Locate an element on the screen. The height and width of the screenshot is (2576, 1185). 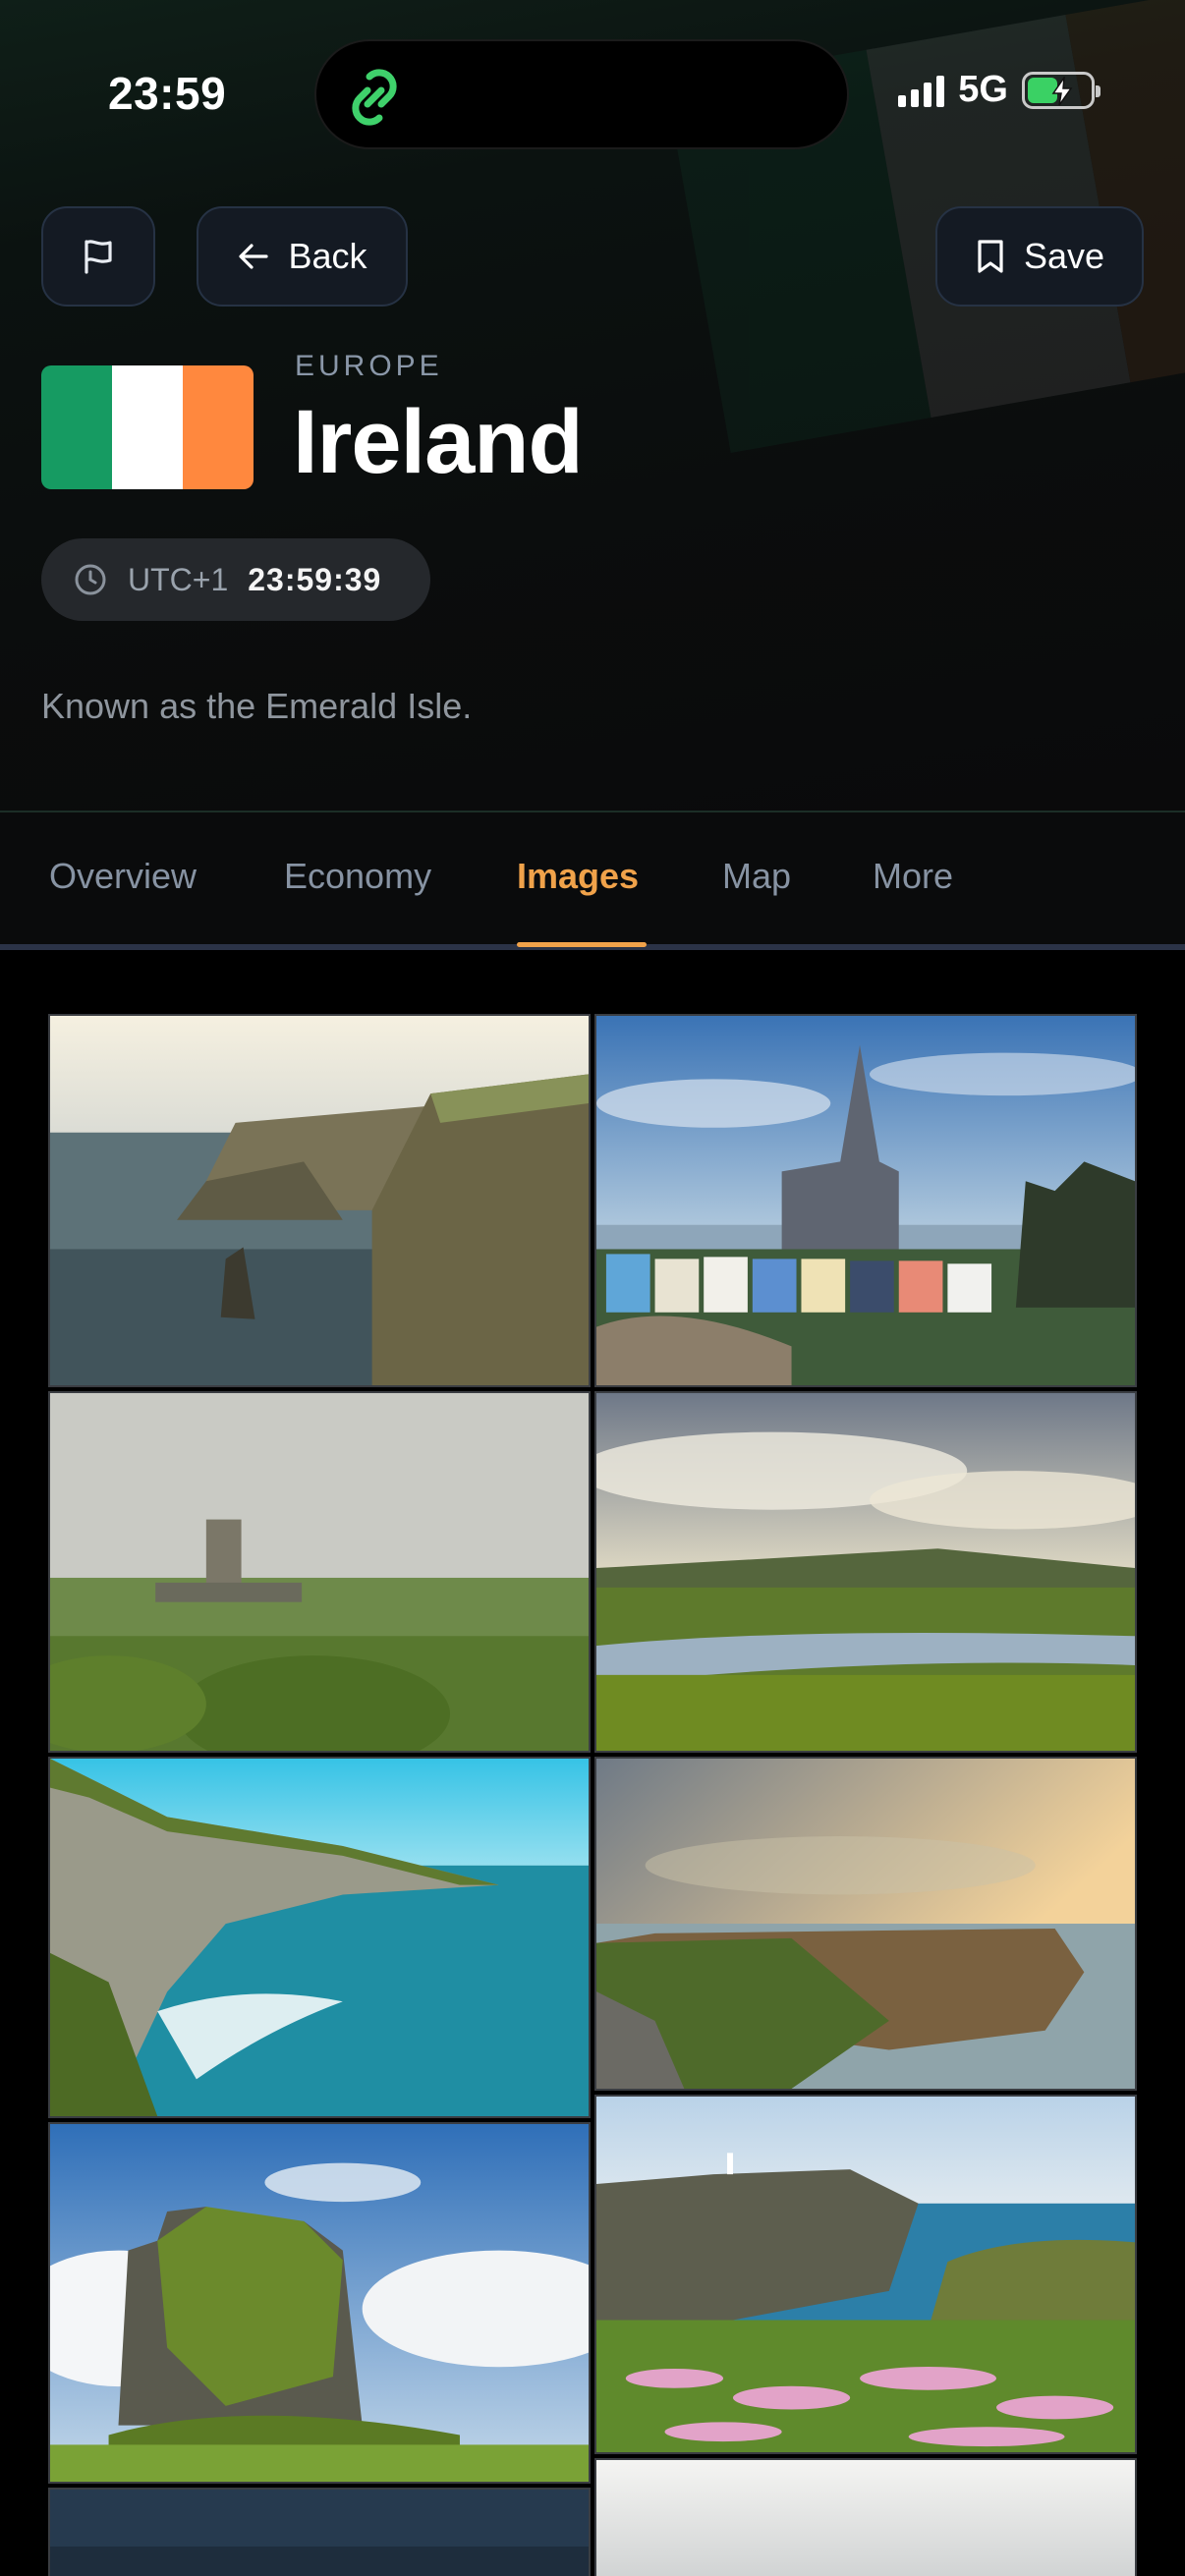
country-flag is located at coordinates (148, 427).